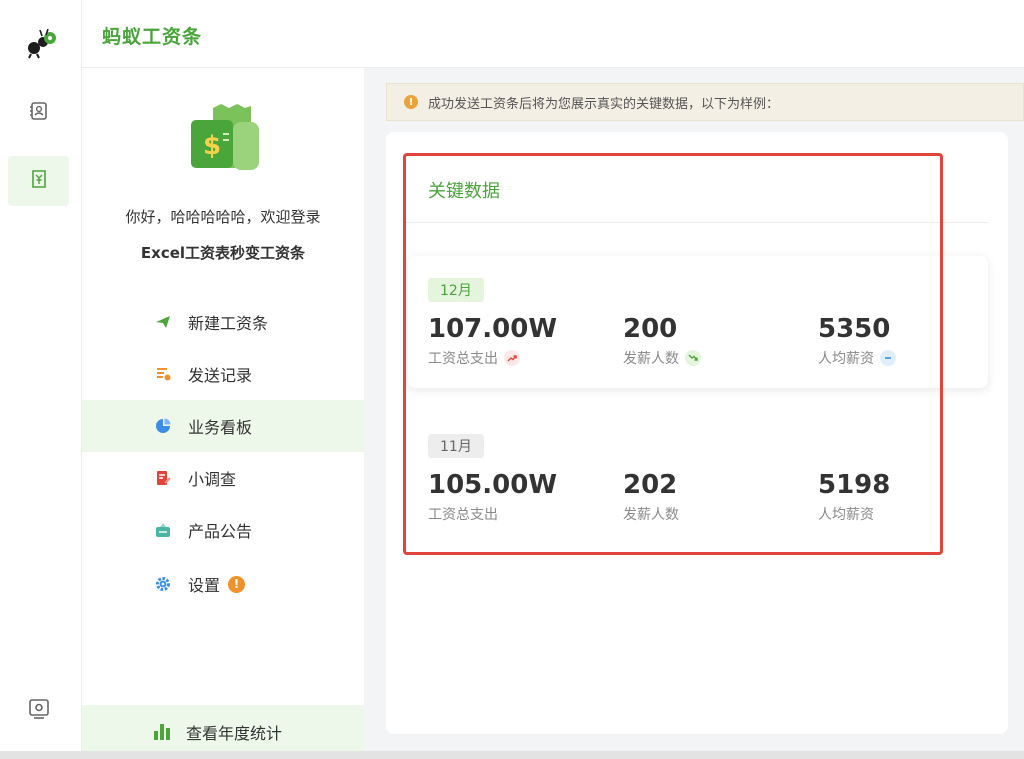 The height and width of the screenshot is (759, 1024). Describe the element at coordinates (512, 358) in the screenshot. I see `trend-up-icon` at that location.